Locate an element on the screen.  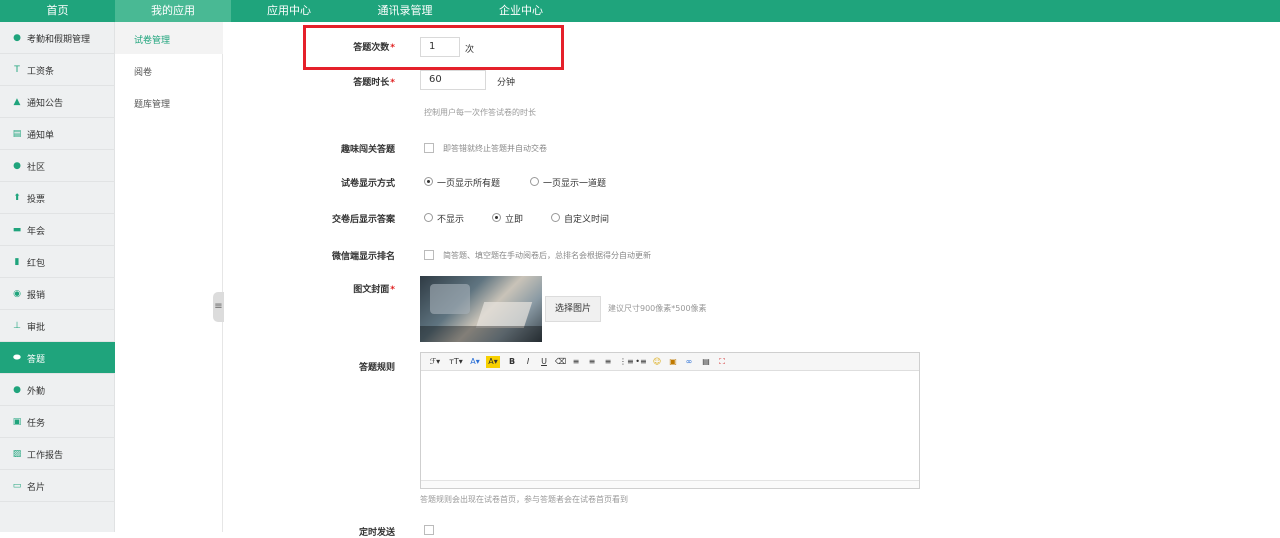
clear-format-icon: ⌫ is located at coordinates (560, 362).